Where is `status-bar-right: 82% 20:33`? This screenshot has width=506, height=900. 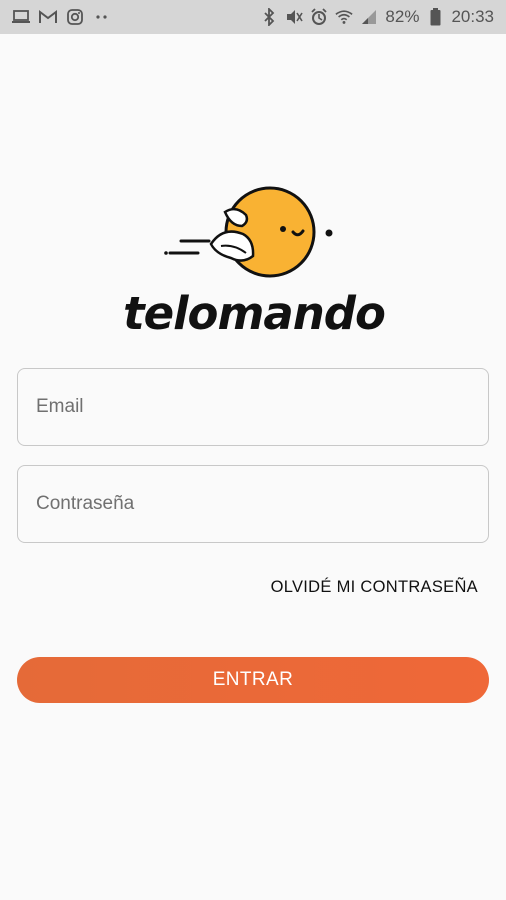 status-bar-right: 82% 20:33 is located at coordinates (377, 17).